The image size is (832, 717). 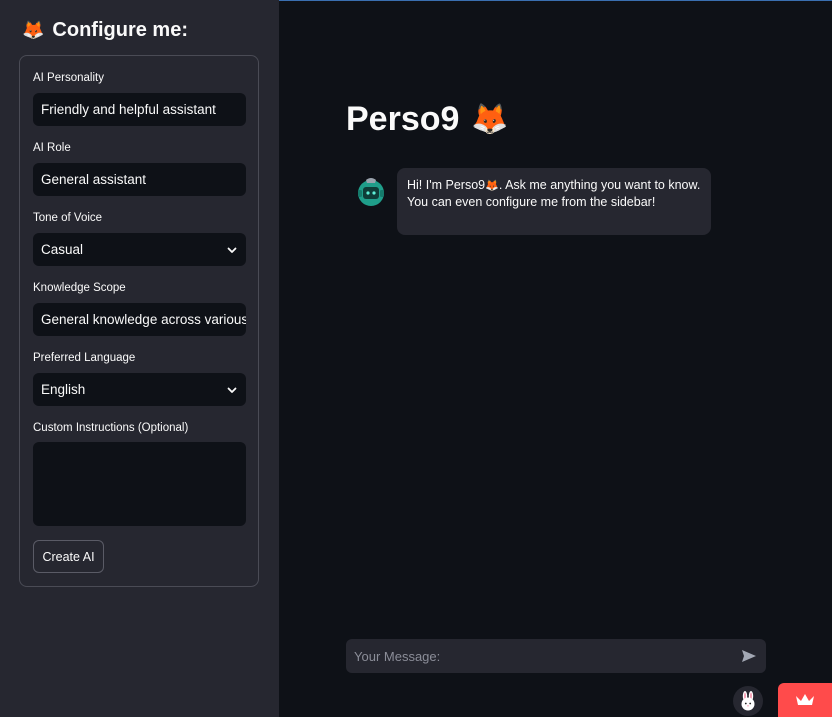 I want to click on crown-button, so click(x=805, y=700).